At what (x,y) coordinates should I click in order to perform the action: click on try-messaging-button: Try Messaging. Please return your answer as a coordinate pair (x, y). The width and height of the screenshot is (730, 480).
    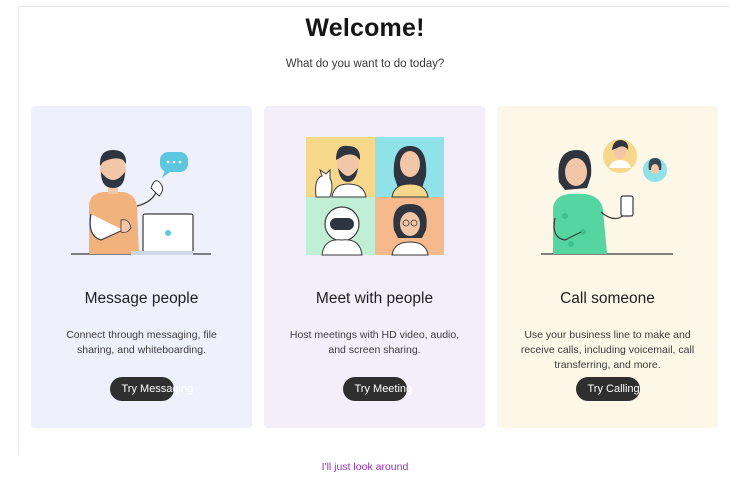
    Looking at the image, I should click on (151, 389).